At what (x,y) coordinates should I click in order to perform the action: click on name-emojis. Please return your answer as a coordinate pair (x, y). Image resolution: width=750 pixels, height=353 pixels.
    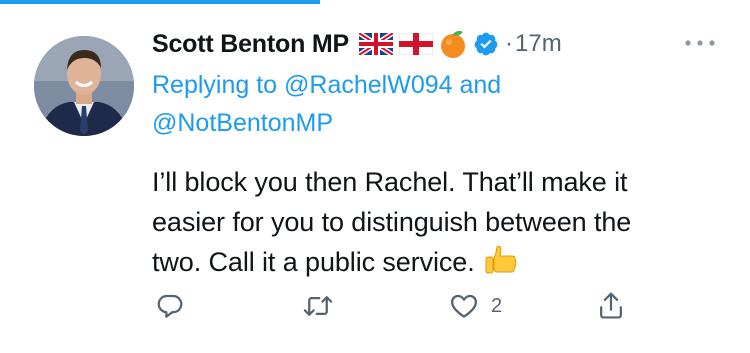
    Looking at the image, I should click on (413, 44).